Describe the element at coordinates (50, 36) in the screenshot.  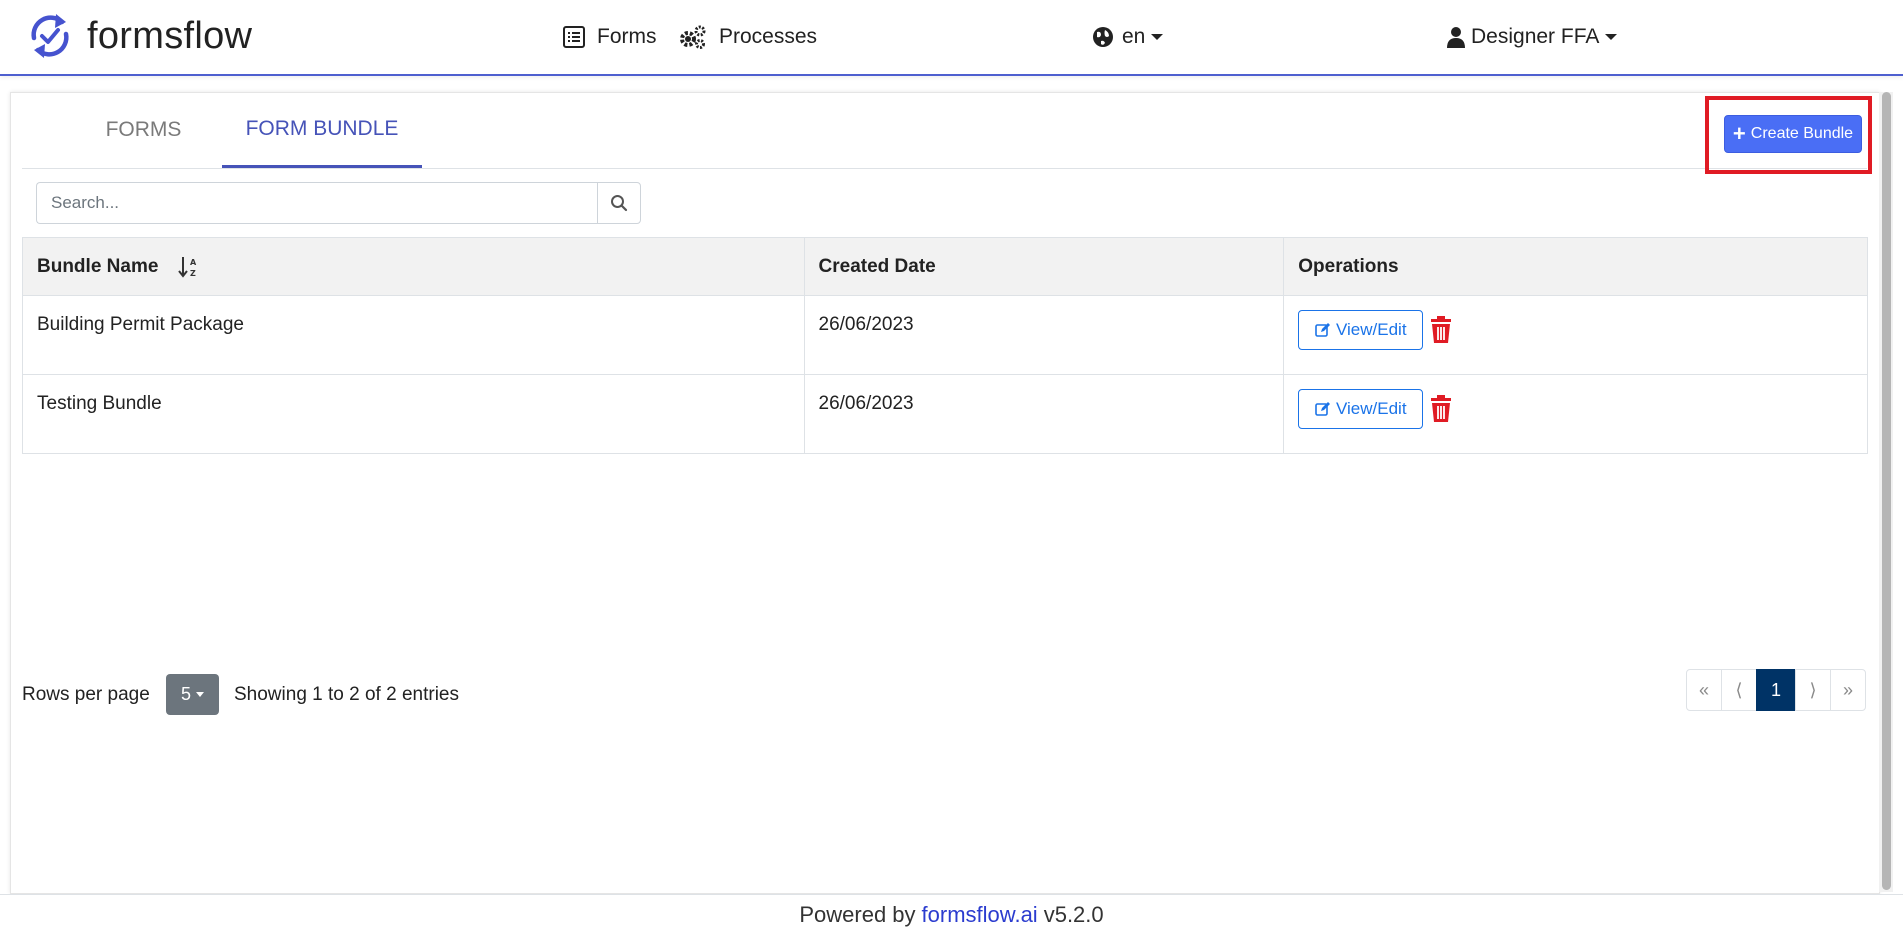
I see `formsflow-logo-icon` at that location.